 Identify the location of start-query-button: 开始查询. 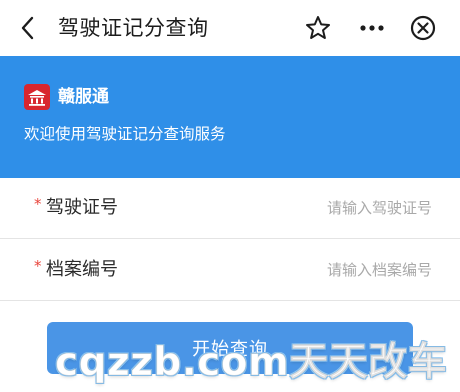
(230, 348).